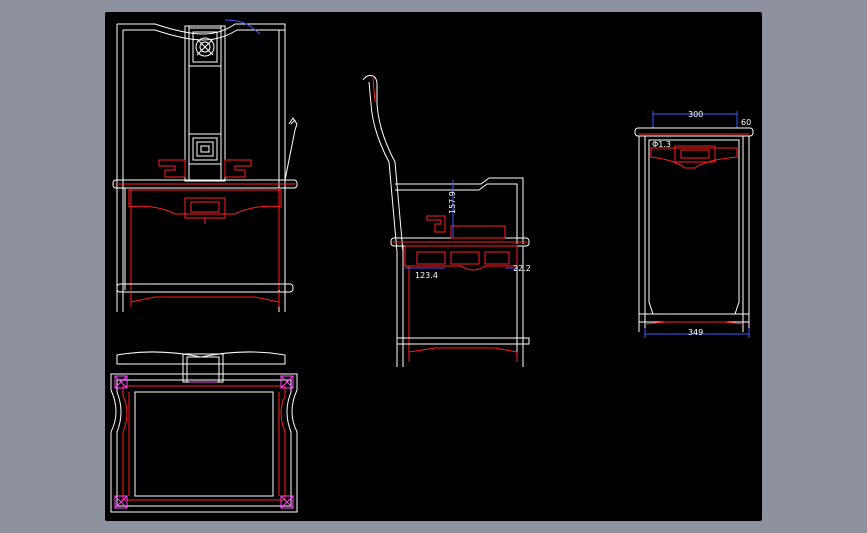  I want to click on top-edge-dim: 60, so click(746, 122).